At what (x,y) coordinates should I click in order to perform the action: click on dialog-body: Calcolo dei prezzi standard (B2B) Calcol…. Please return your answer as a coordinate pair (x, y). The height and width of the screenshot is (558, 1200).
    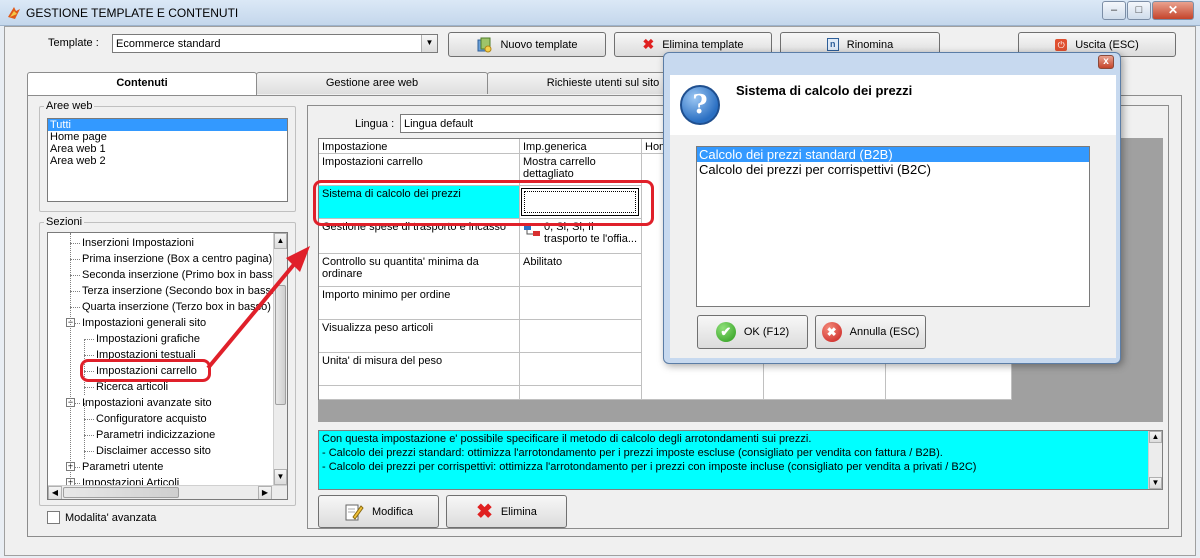
    Looking at the image, I should click on (893, 246).